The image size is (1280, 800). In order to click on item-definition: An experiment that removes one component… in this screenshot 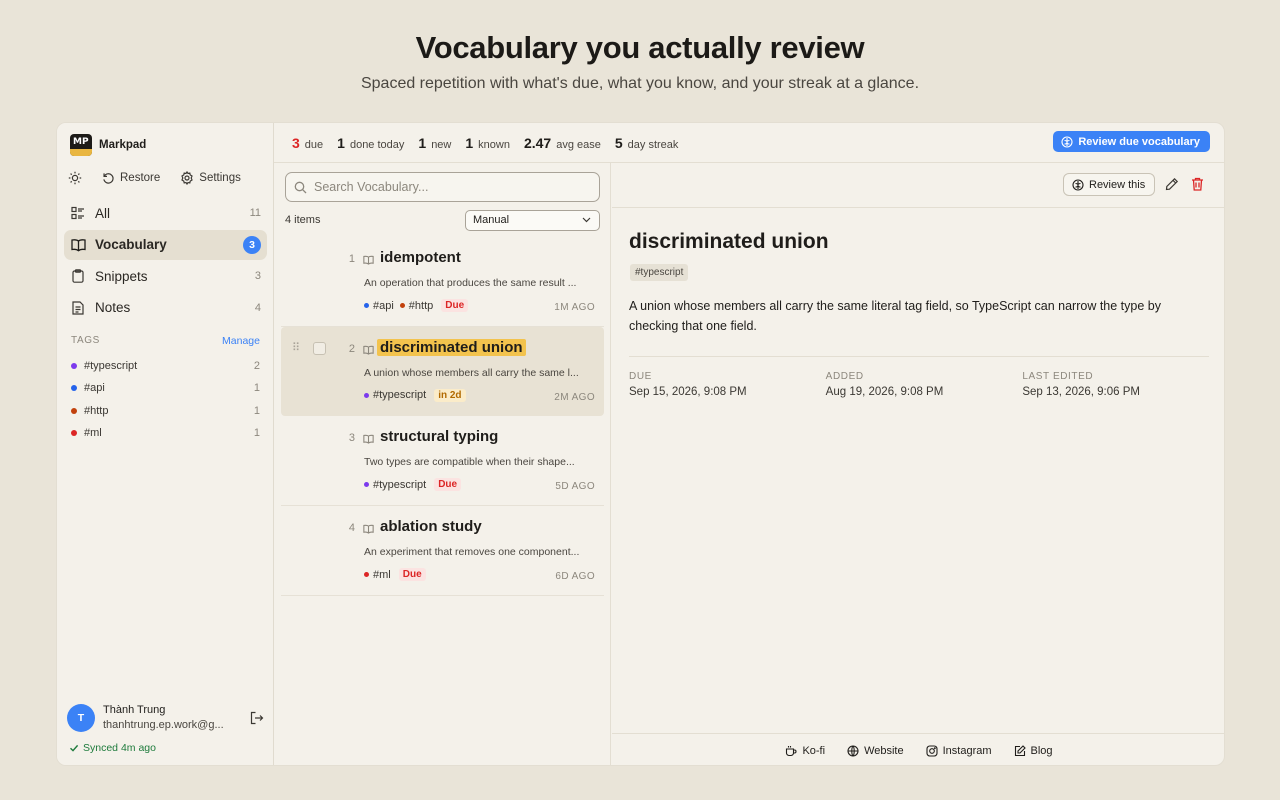, I will do `click(472, 552)`.